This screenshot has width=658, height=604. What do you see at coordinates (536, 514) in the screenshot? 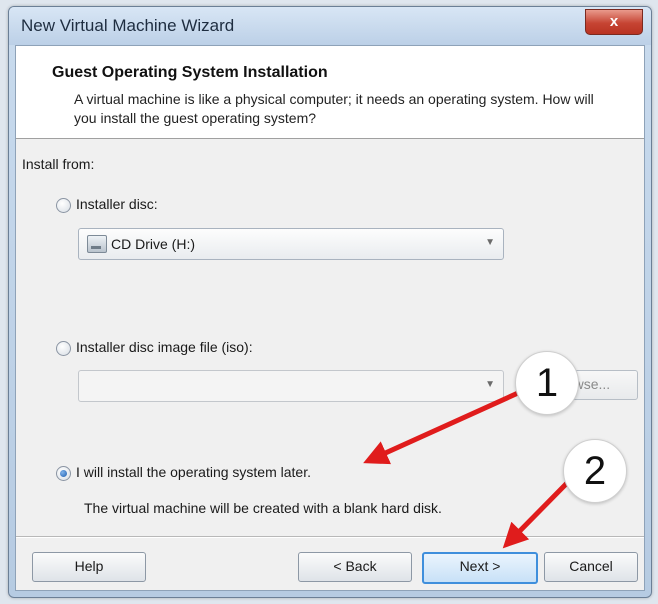
I see `arrow-to-next-button` at bounding box center [536, 514].